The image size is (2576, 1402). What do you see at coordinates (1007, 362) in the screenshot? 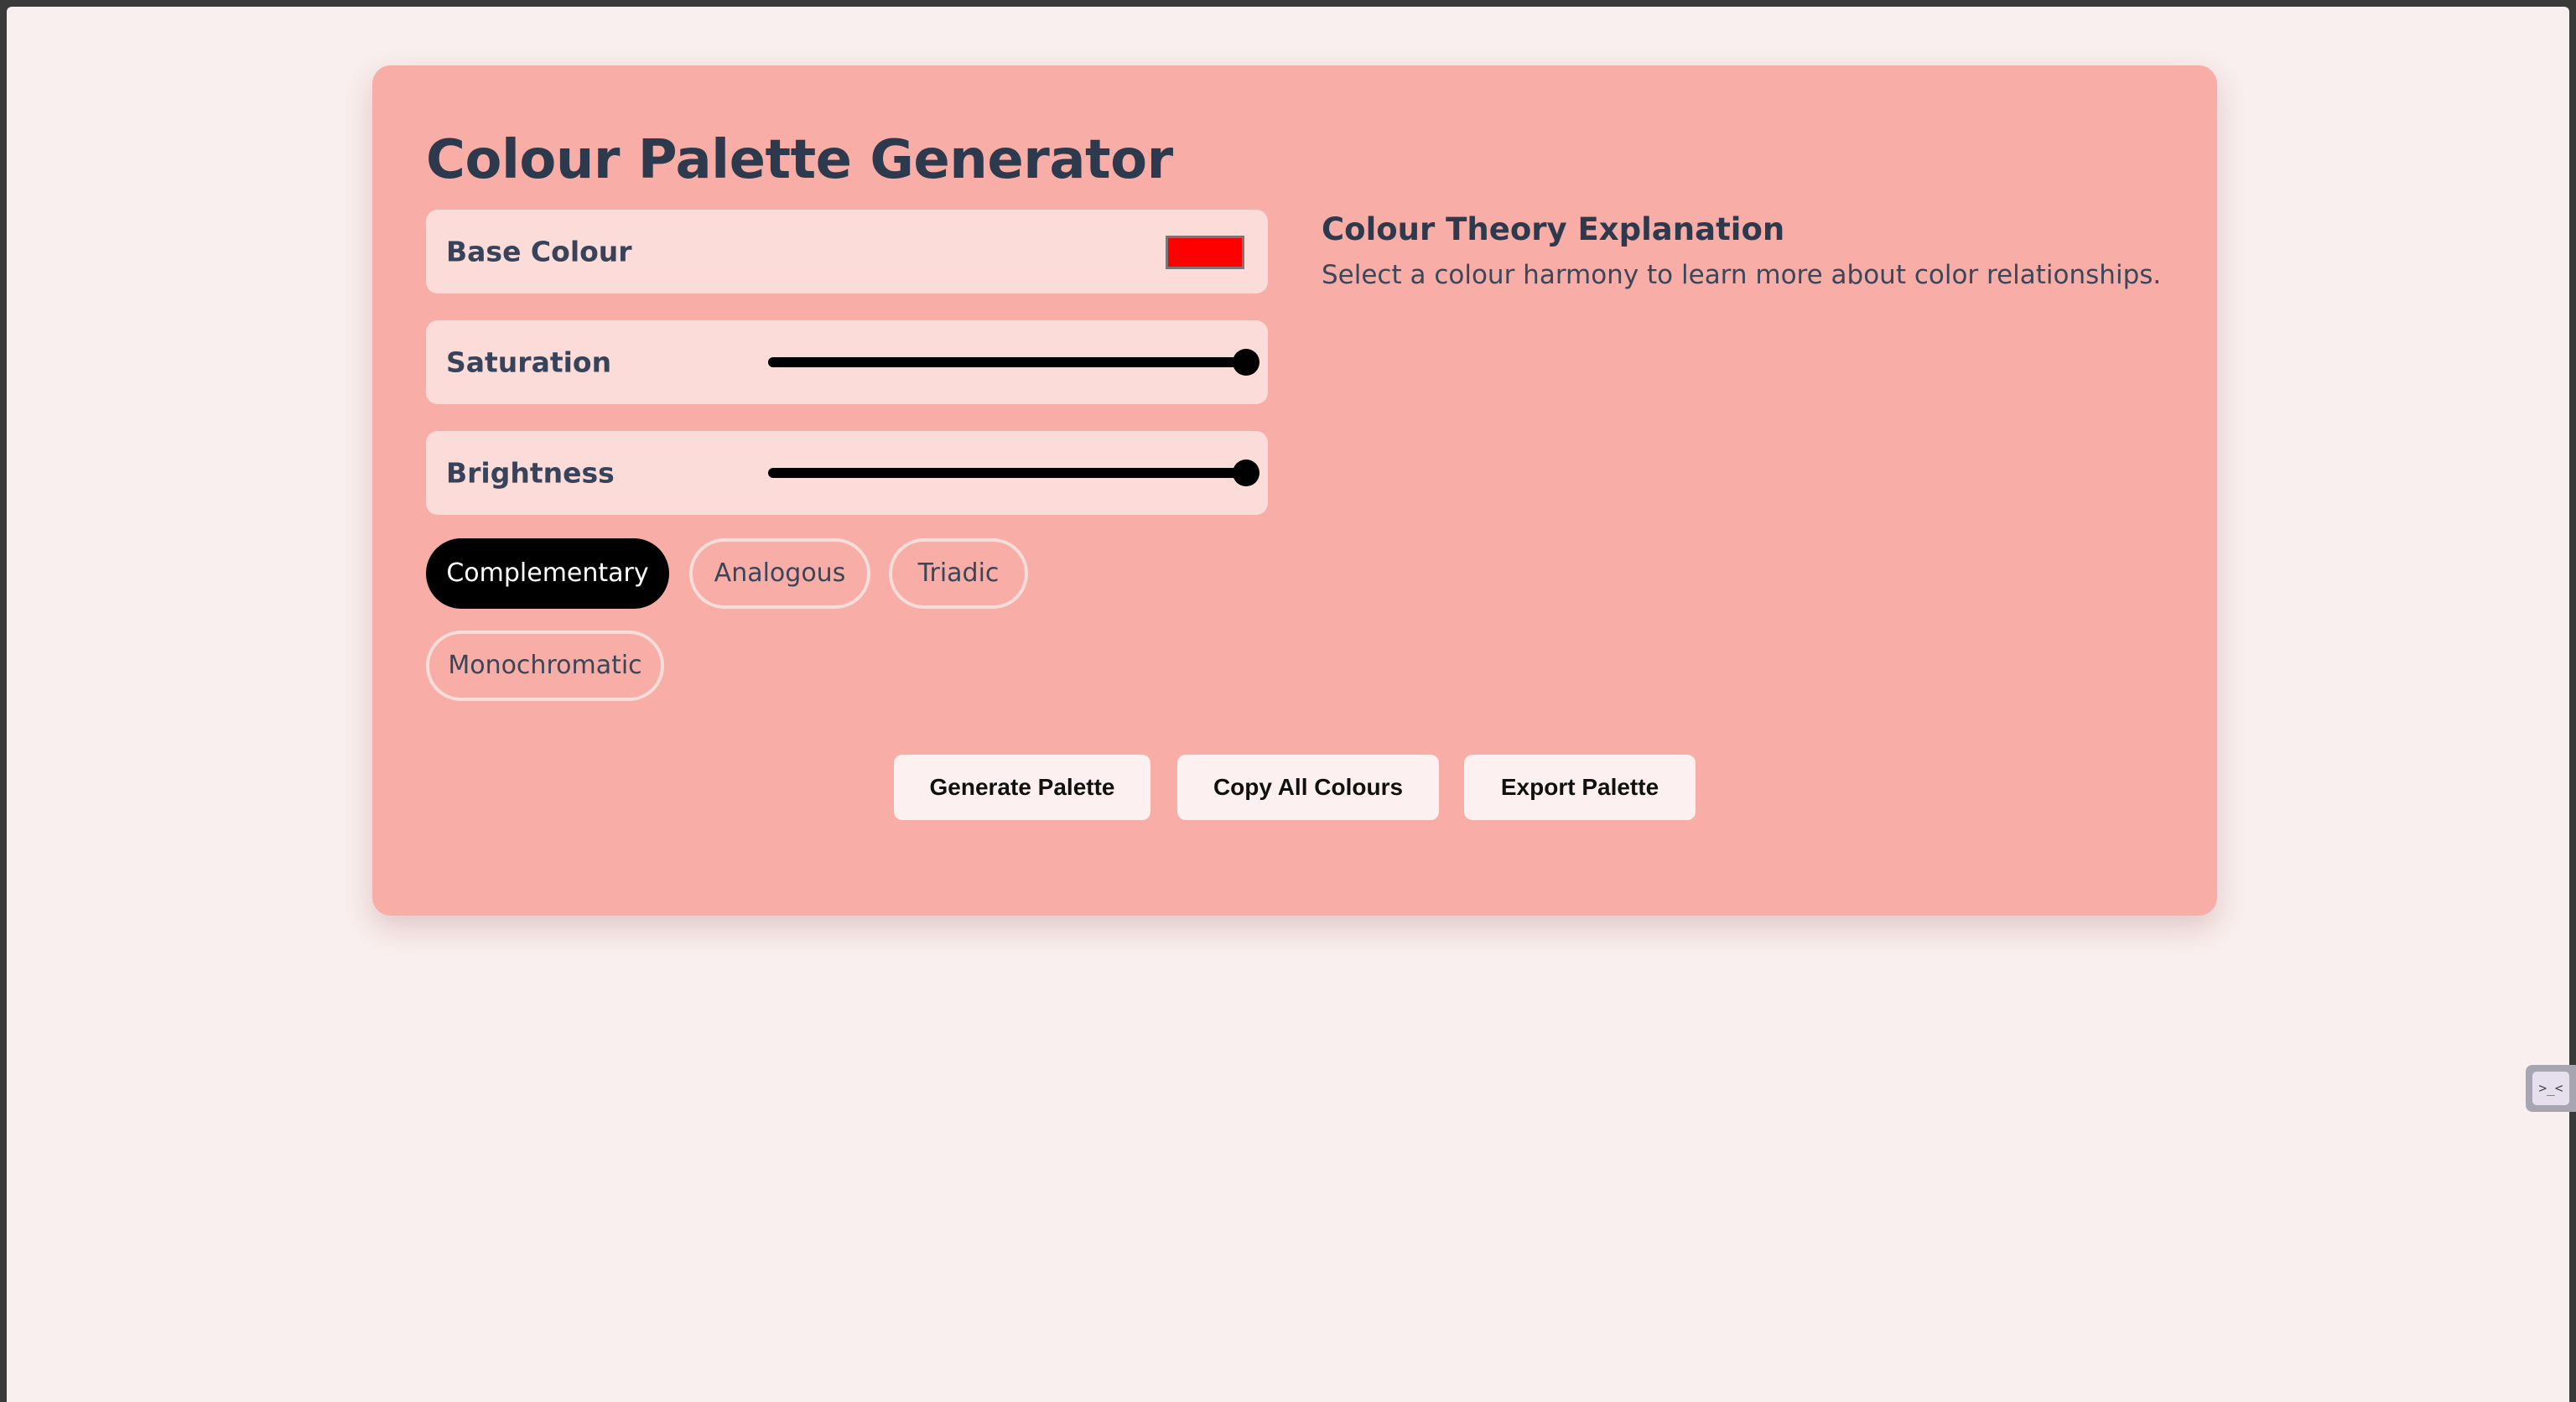
I see `saturation-slider-track` at bounding box center [1007, 362].